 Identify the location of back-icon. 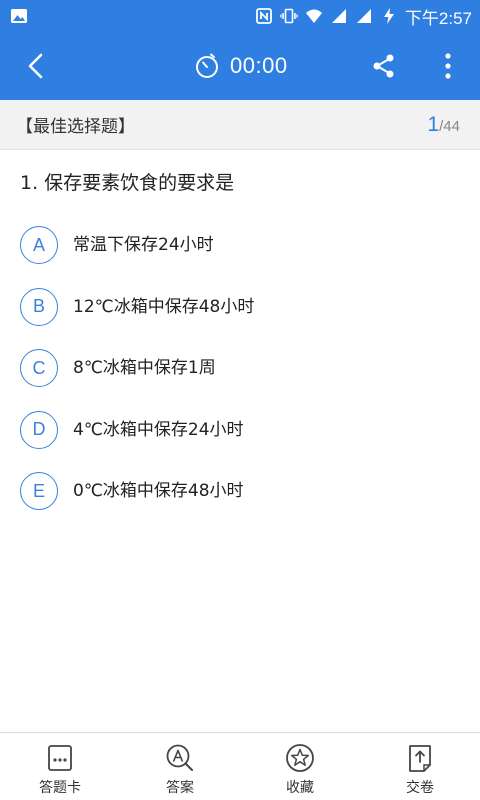
(36, 66).